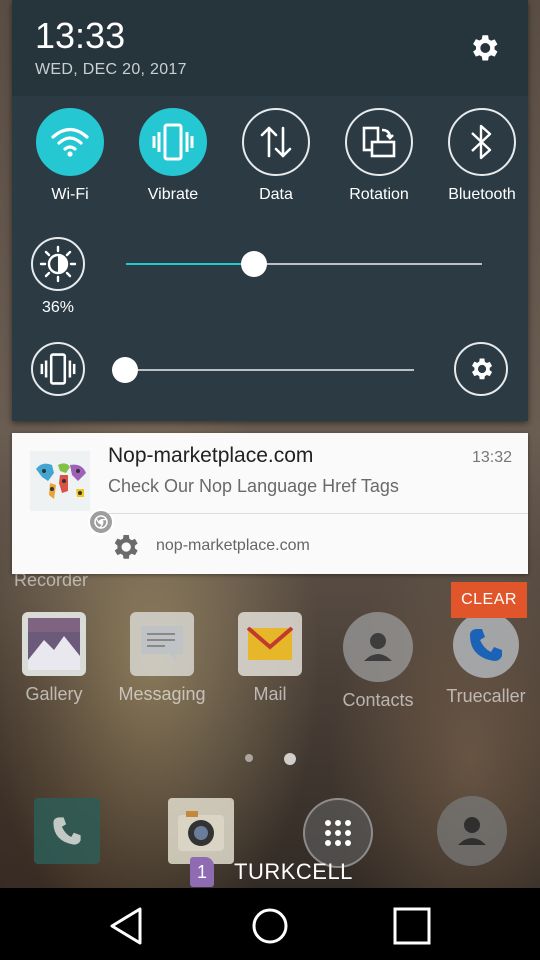 The width and height of the screenshot is (540, 960). I want to click on tile-vibrate: Vibrate, so click(173, 156).